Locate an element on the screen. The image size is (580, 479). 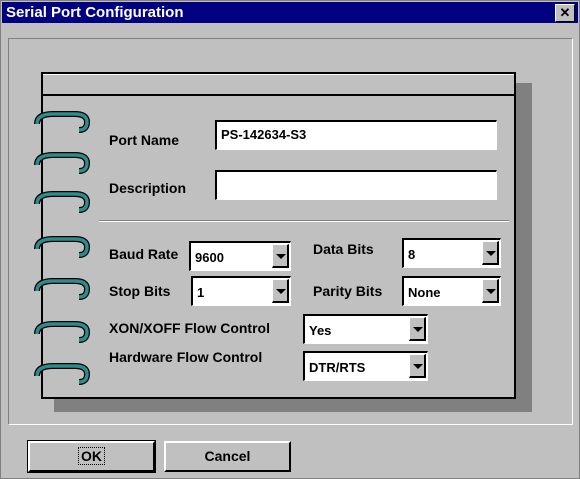
parity-bits-dropdown-button is located at coordinates (490, 291).